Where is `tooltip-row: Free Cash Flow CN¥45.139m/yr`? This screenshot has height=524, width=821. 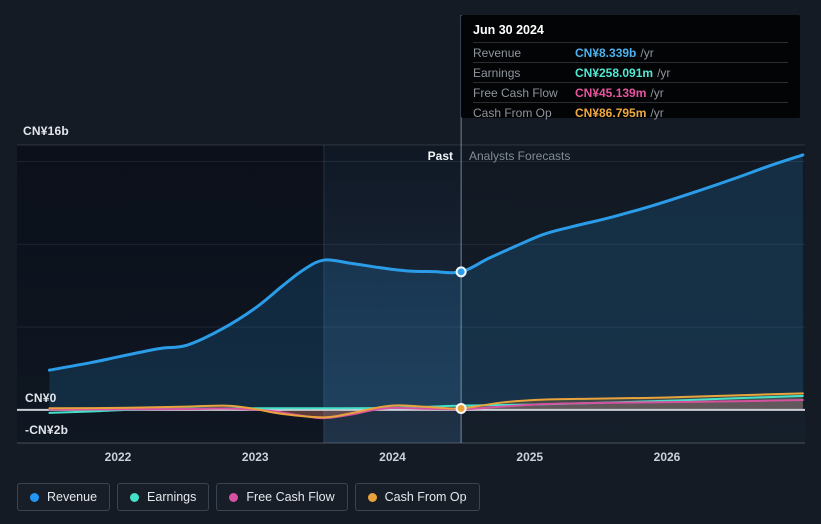
tooltip-row: Free Cash Flow CN¥45.139m/yr is located at coordinates (630, 92).